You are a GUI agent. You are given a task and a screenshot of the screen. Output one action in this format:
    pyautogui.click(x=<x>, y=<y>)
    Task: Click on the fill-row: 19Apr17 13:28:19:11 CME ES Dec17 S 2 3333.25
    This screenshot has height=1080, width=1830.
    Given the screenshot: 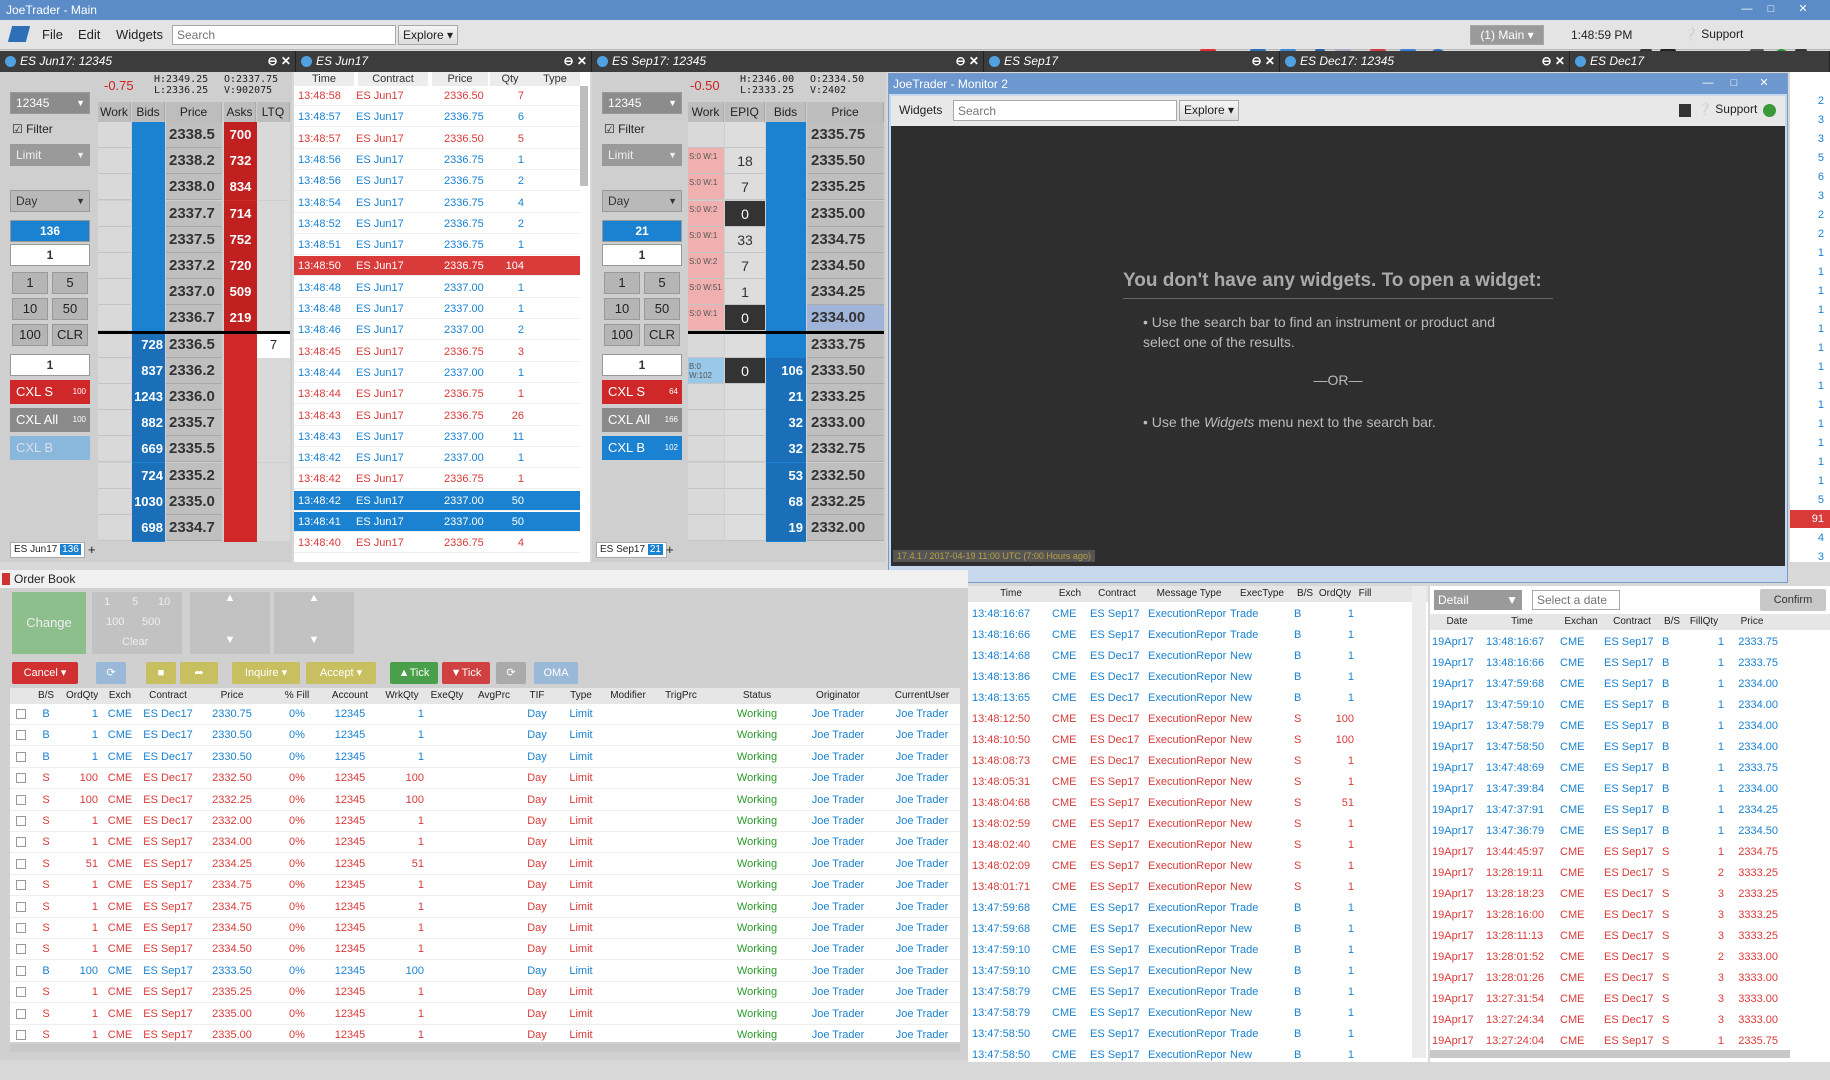 What is the action you would take?
    pyautogui.click(x=1610, y=873)
    